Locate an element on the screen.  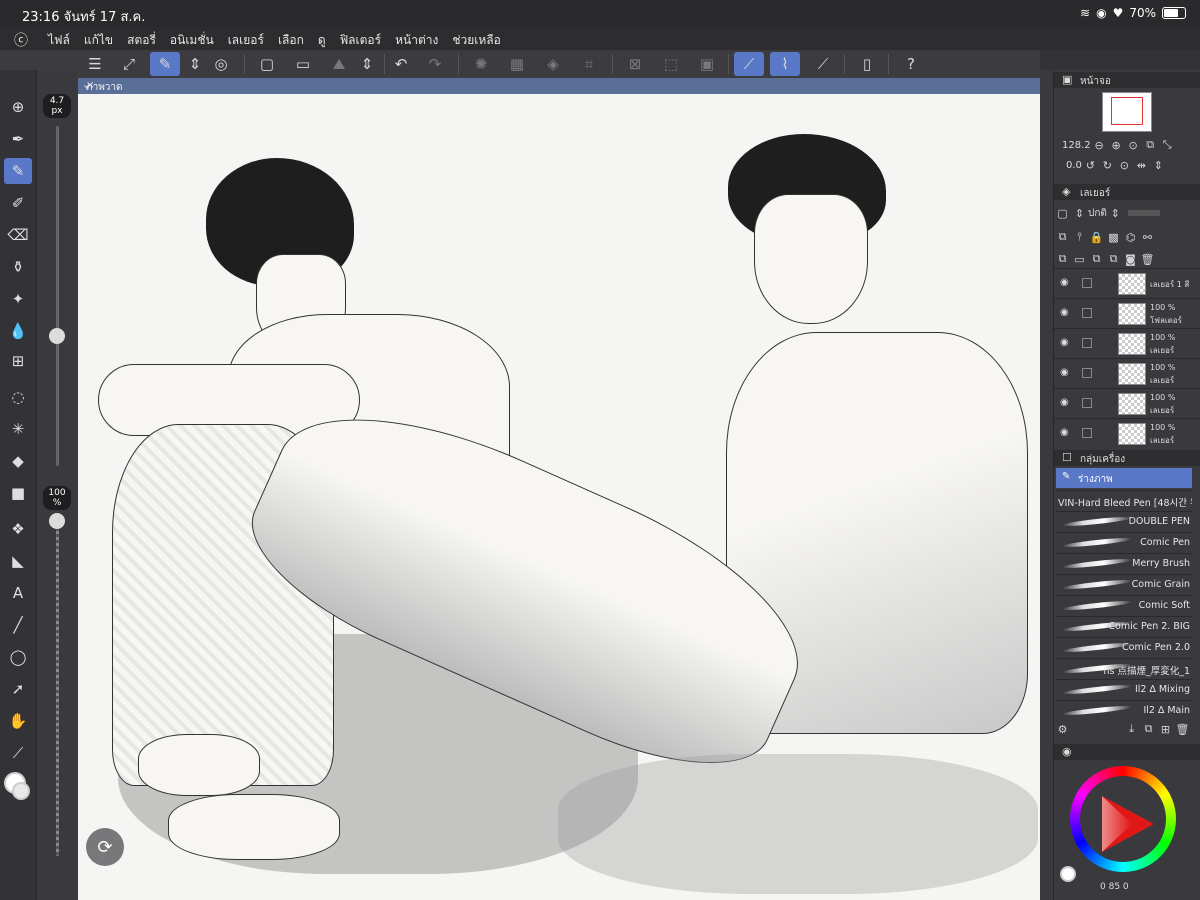
menu-item: ฟิลเตอร์ is located at coordinates (360, 40).